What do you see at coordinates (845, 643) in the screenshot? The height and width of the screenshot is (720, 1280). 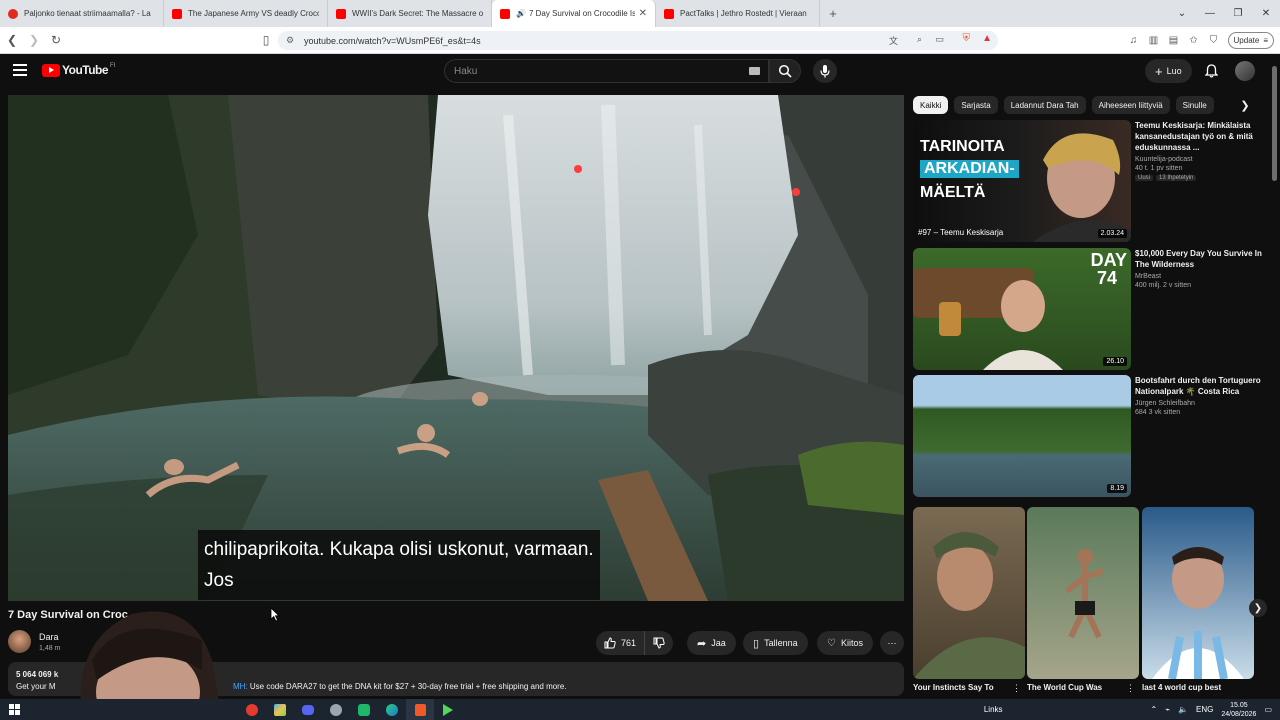 I see `thanks-button: ♡ Kiitos` at bounding box center [845, 643].